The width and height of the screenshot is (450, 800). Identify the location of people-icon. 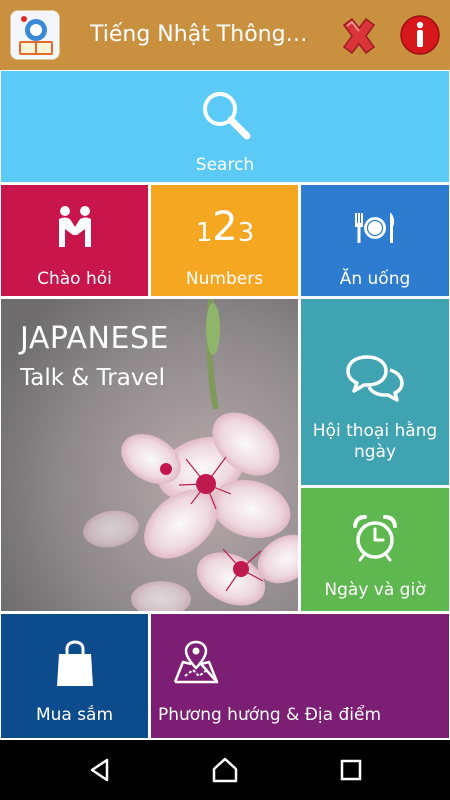
(75, 229).